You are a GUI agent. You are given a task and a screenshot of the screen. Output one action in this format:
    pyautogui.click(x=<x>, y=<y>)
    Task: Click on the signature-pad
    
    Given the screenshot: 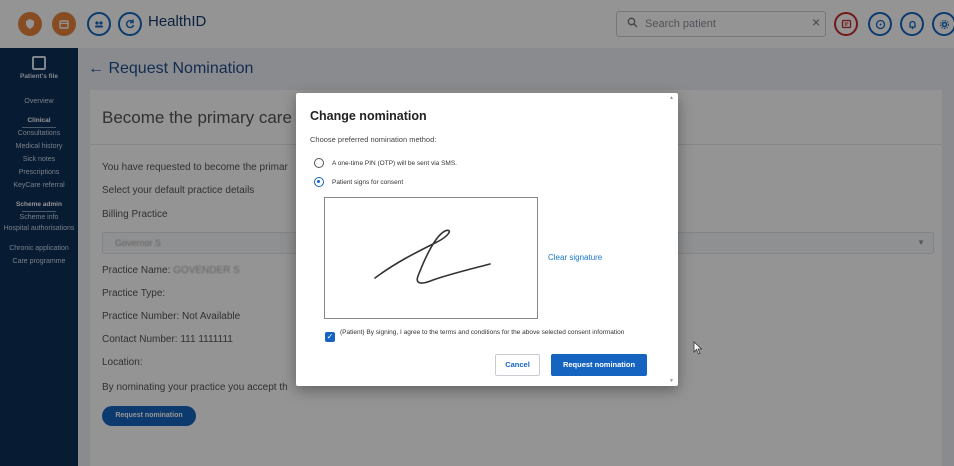 What is the action you would take?
    pyautogui.click(x=431, y=258)
    